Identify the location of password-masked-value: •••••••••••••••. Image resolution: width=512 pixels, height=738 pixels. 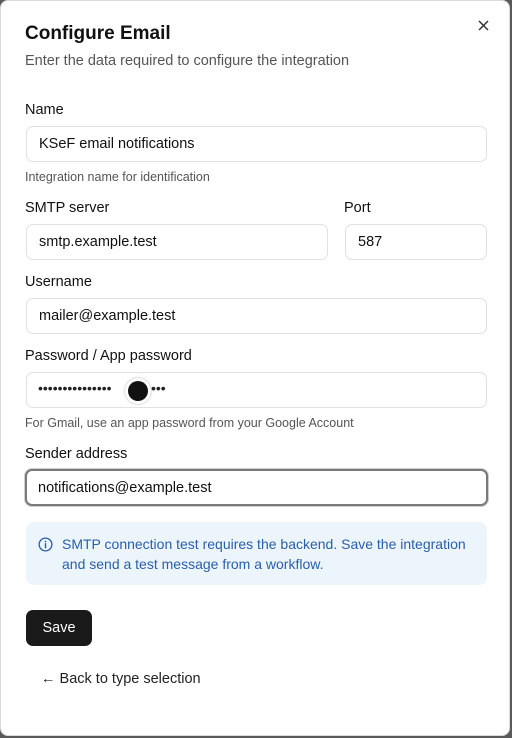
(75, 388).